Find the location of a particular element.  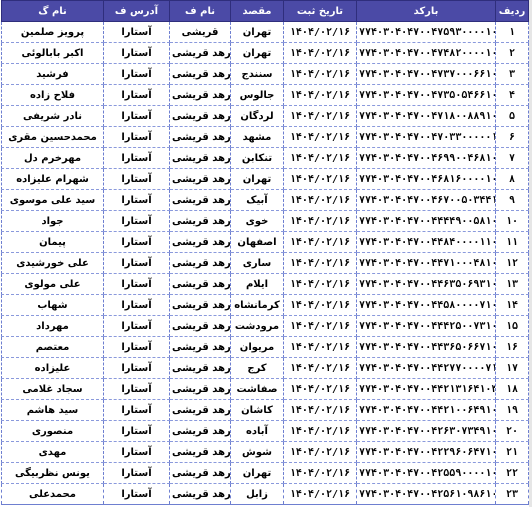

cell-barcode: ۷۷۴۰۳۰۴۰۴۷۰۰۴۷۰۳۳۰۰۰۰۰۱۰۴ is located at coordinates (426, 137).